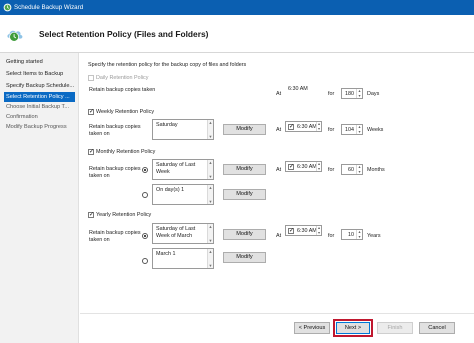  I want to click on yearly-option1-listbox: Saturday of Last Week of March ▲ ▼, so click(183, 233).